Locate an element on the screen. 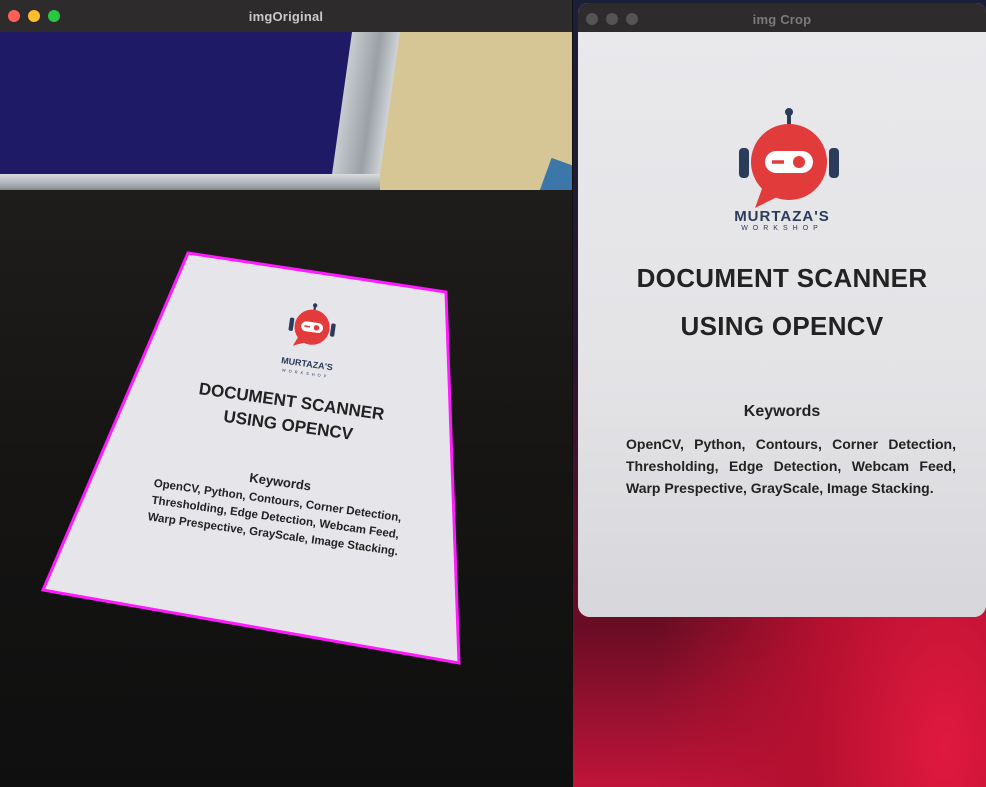 This screenshot has height=787, width=986. titlebar: imgOriginal is located at coordinates (286, 16).